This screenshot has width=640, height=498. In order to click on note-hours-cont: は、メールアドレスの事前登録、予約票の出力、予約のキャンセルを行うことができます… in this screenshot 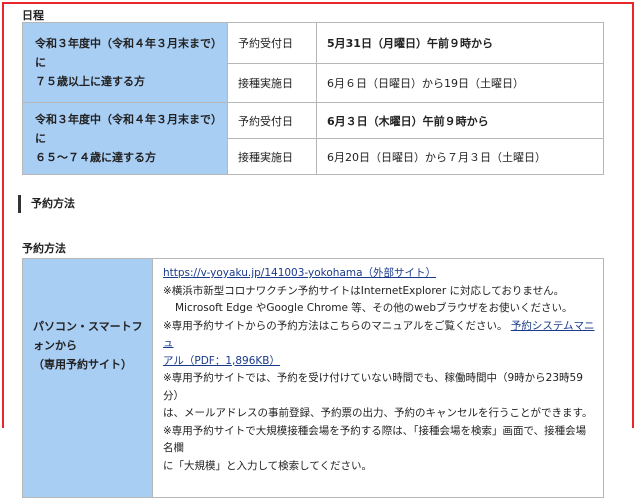, I will do `click(378, 413)`.